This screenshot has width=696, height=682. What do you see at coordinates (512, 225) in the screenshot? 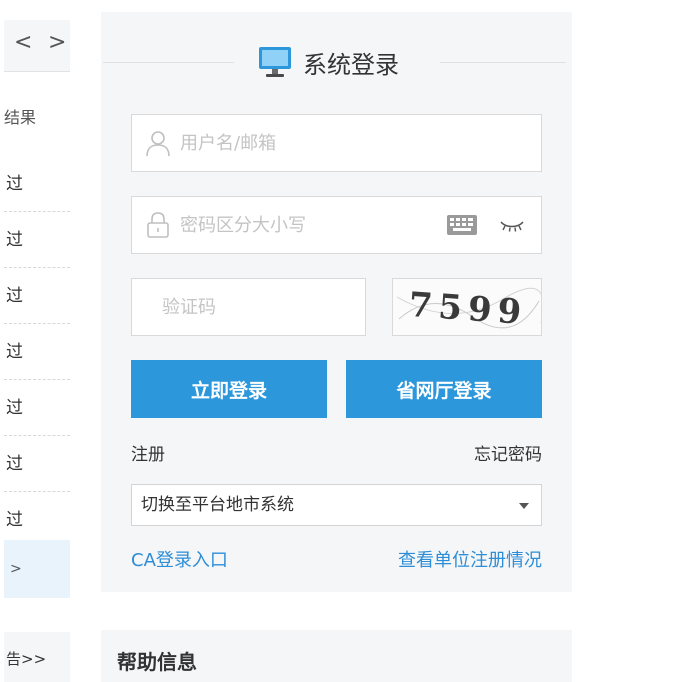
I see `eye-closed-icon` at bounding box center [512, 225].